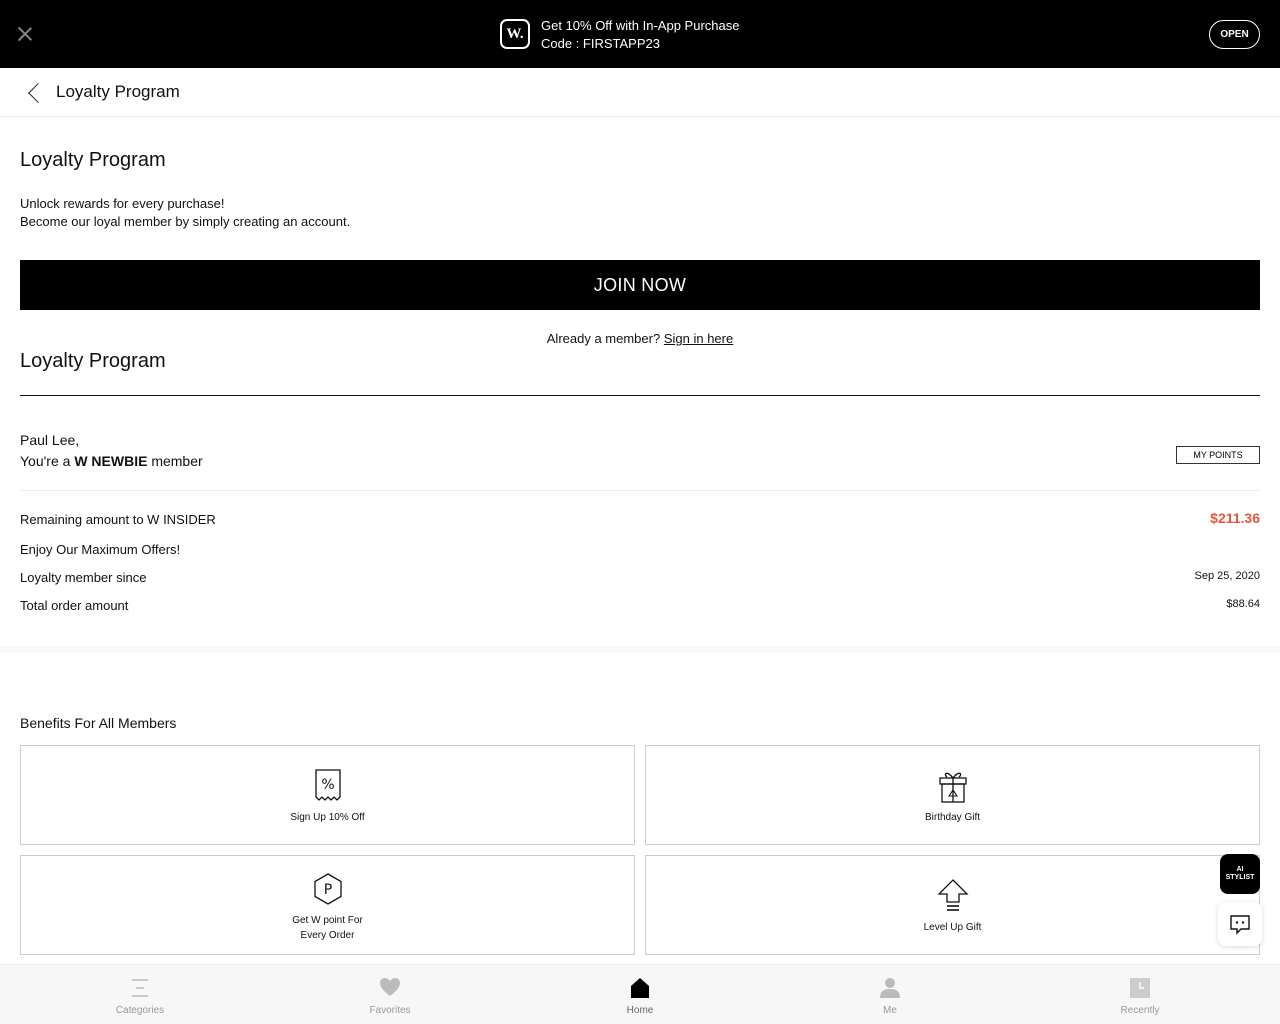 The width and height of the screenshot is (1280, 1024). Describe the element at coordinates (390, 987) in the screenshot. I see `heart-icon` at that location.